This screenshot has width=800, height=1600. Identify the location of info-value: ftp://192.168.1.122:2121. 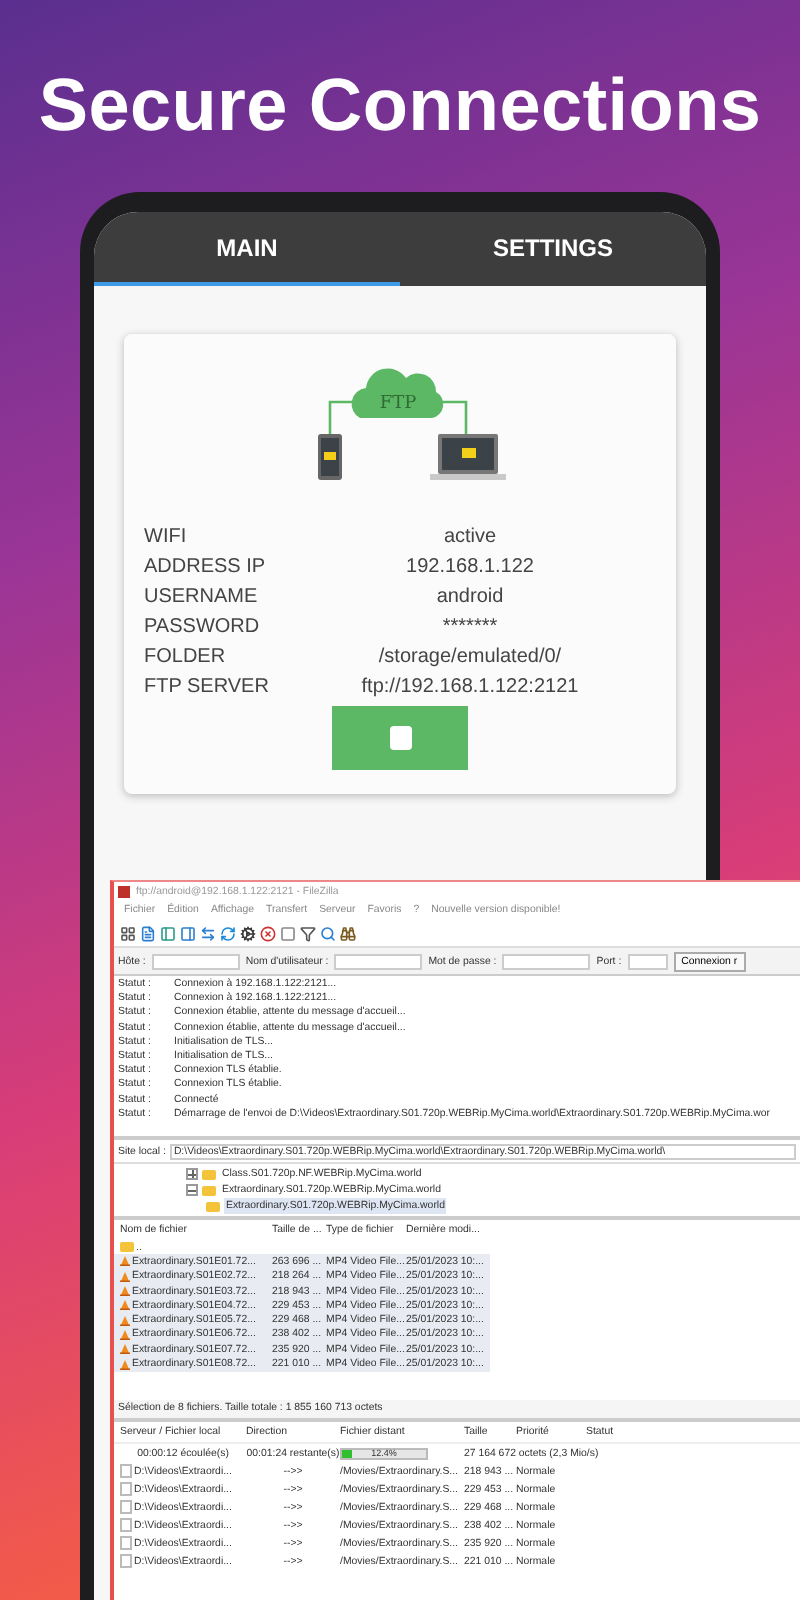
(470, 687).